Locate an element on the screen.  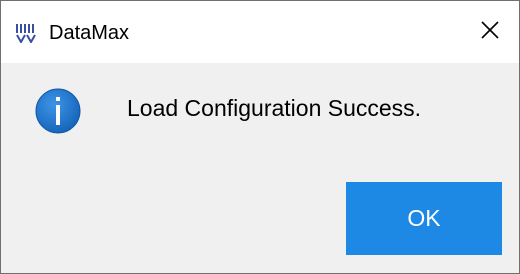
close-button is located at coordinates (490, 32).